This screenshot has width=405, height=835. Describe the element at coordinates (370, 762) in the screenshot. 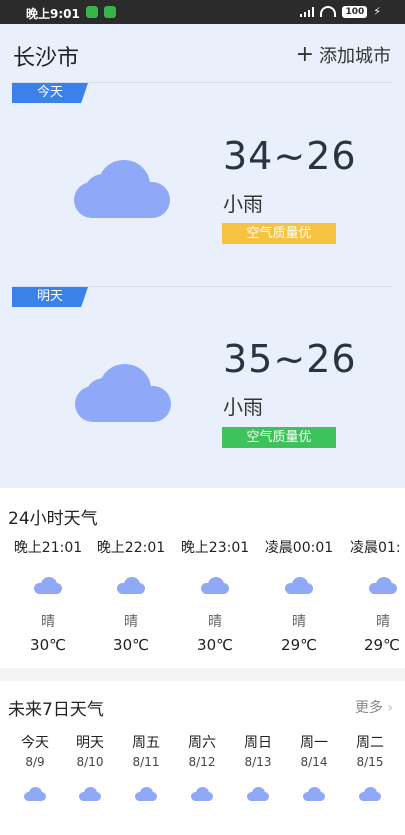

I see `day-date: 8/15` at that location.